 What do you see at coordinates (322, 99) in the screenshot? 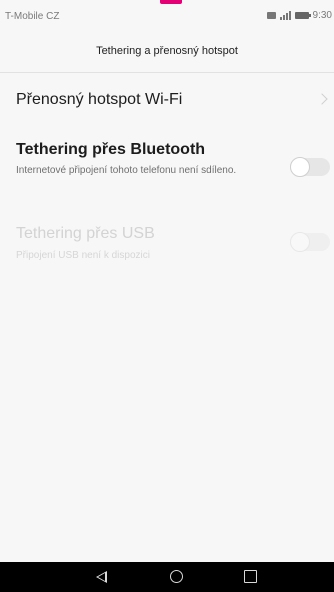
I see `chevron-right-icon` at bounding box center [322, 99].